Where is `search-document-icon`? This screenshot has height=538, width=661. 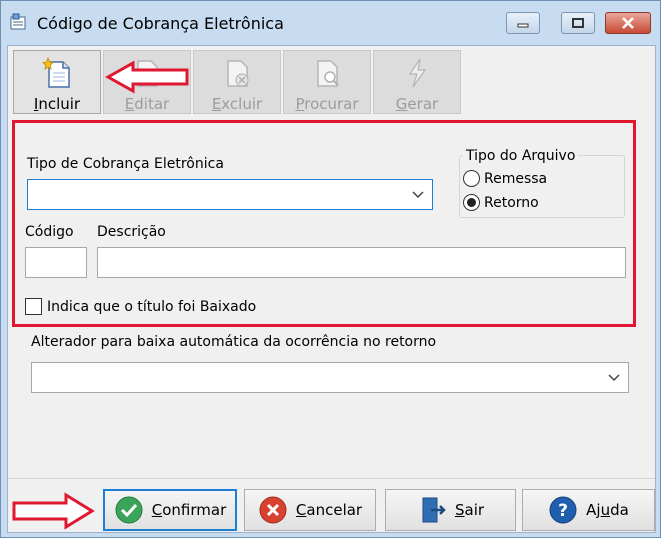
search-document-icon is located at coordinates (328, 73).